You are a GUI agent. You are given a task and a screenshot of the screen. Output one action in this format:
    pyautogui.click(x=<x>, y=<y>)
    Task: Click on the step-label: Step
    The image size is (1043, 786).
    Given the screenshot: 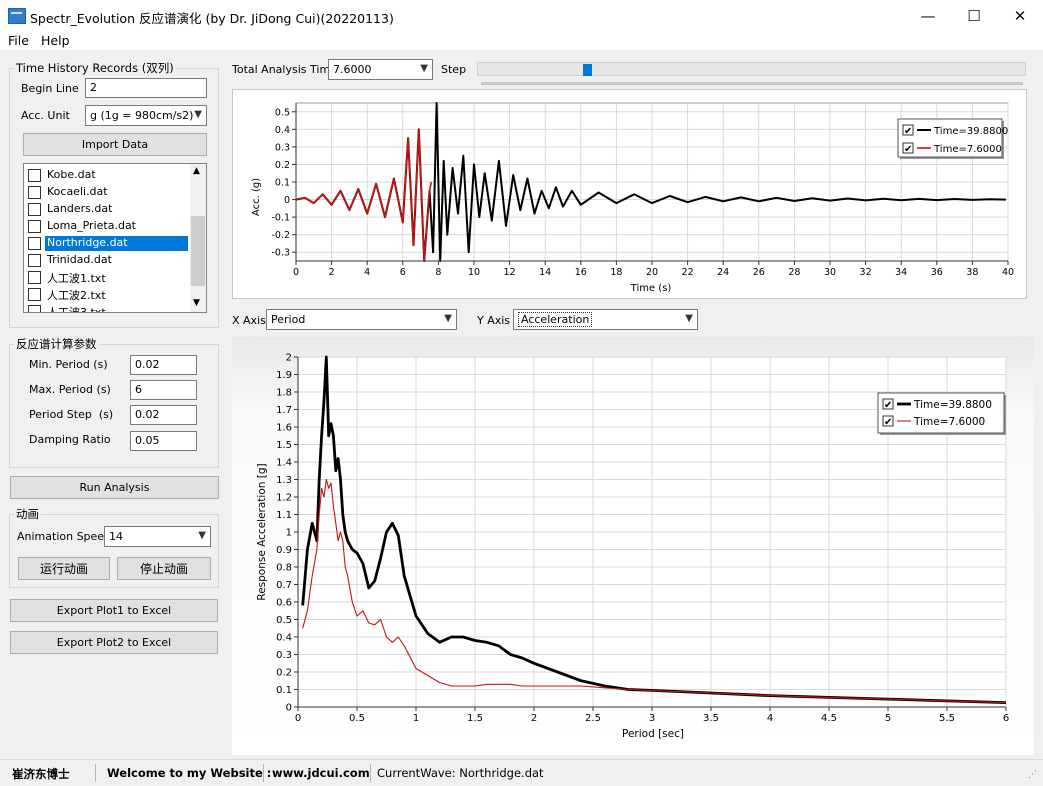 What is the action you would take?
    pyautogui.click(x=454, y=69)
    